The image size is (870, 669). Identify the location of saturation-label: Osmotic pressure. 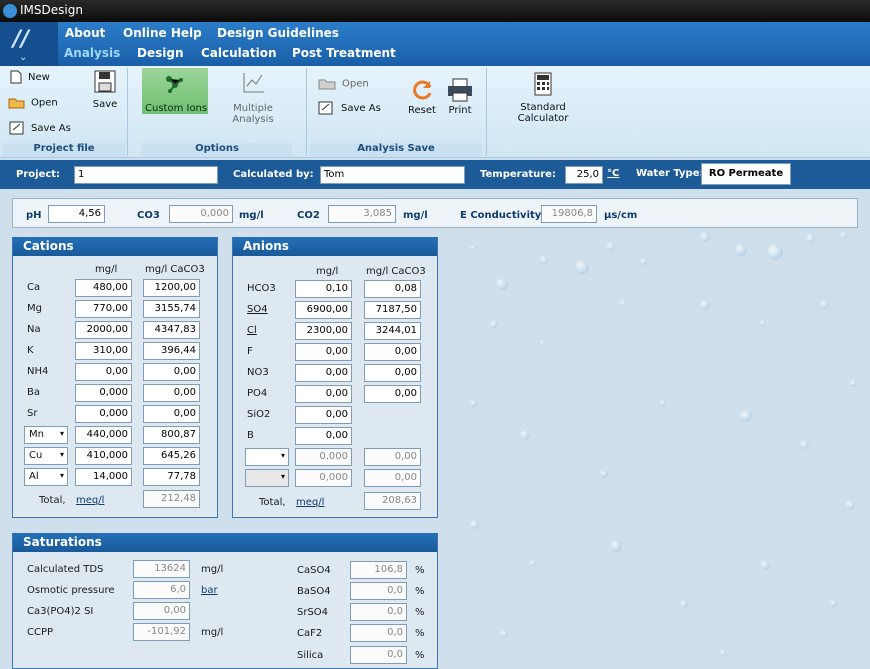
(71, 590).